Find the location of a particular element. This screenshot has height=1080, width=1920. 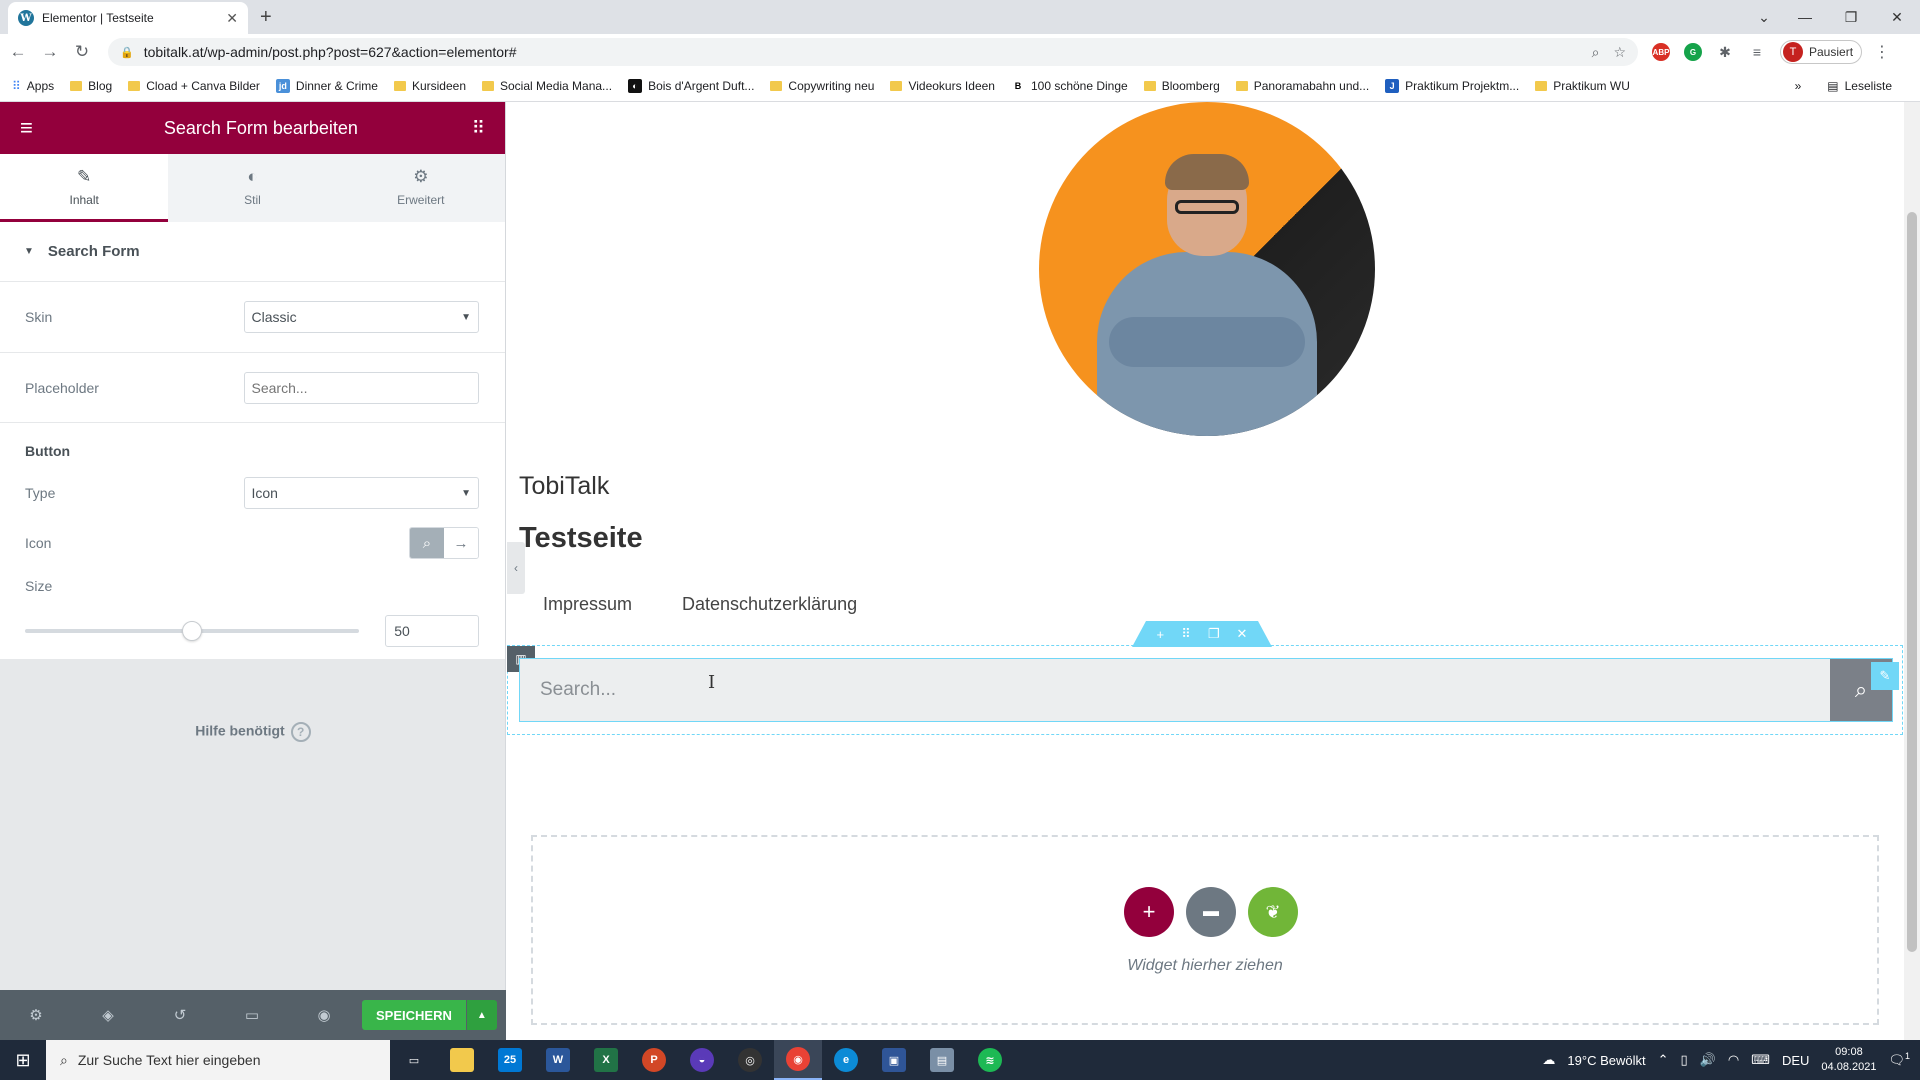

minimize-button: — is located at coordinates (1805, 17).